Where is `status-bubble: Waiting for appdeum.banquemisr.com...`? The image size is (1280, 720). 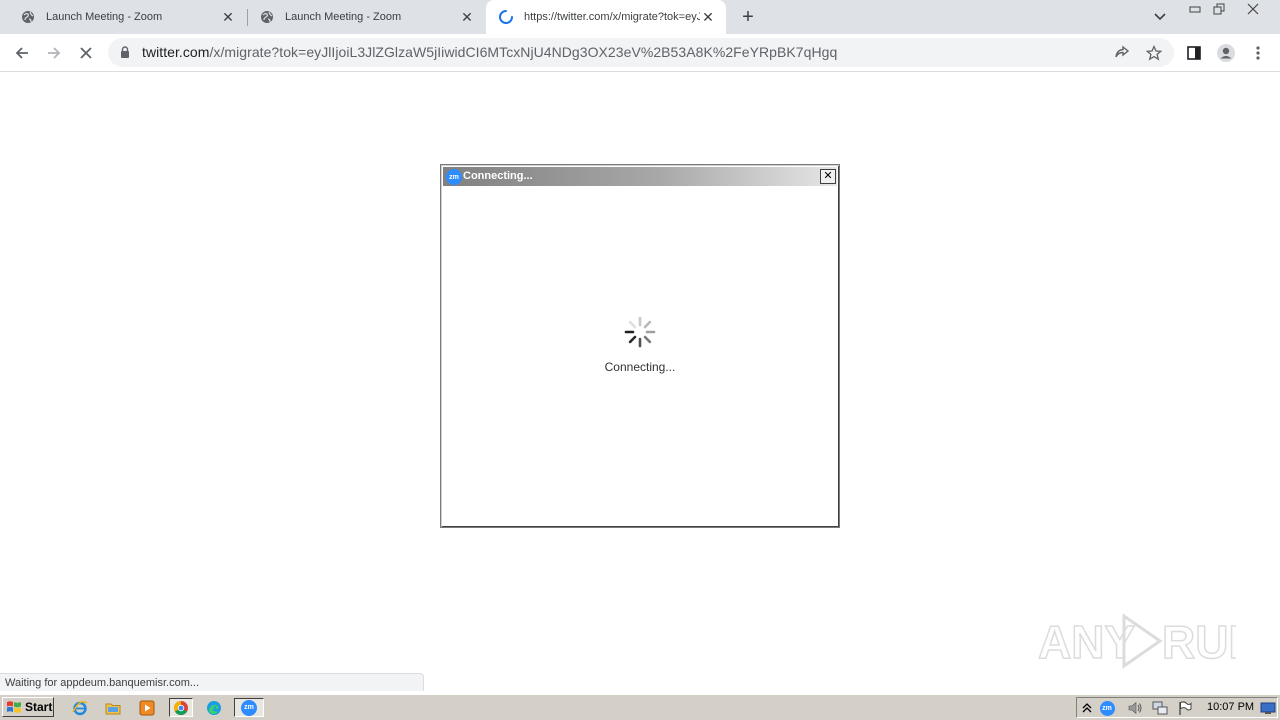 status-bubble: Waiting for appdeum.banquemisr.com... is located at coordinates (212, 682).